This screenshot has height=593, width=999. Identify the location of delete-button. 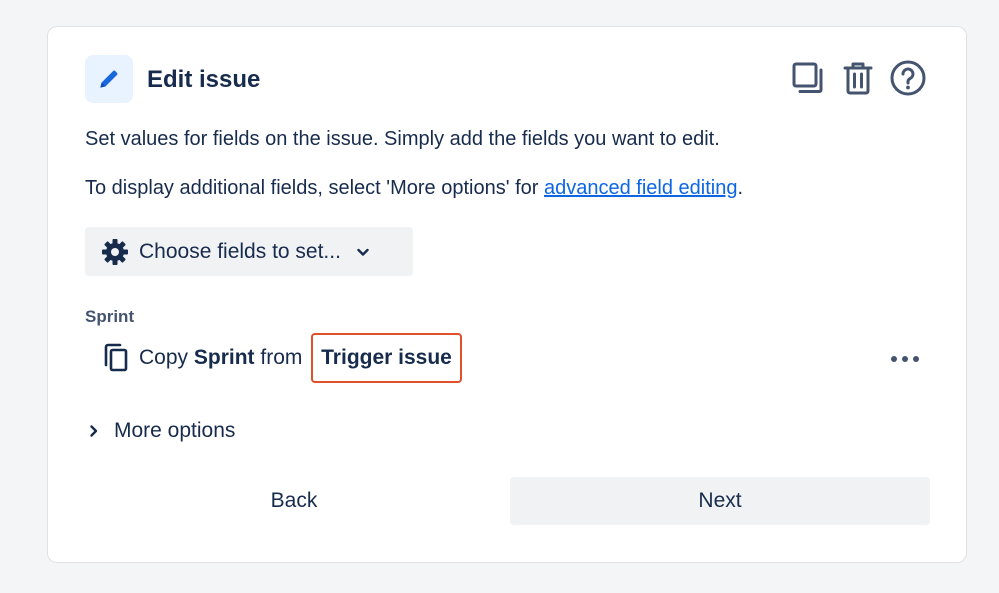
(858, 78).